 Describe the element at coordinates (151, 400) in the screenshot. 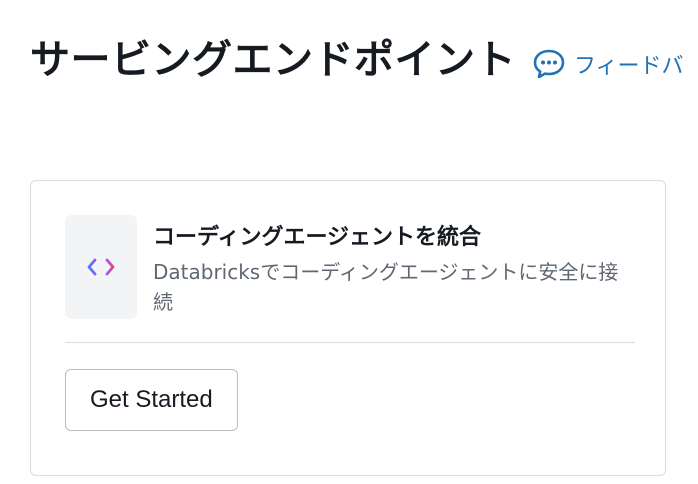

I see `get-started-button: Get Started` at that location.